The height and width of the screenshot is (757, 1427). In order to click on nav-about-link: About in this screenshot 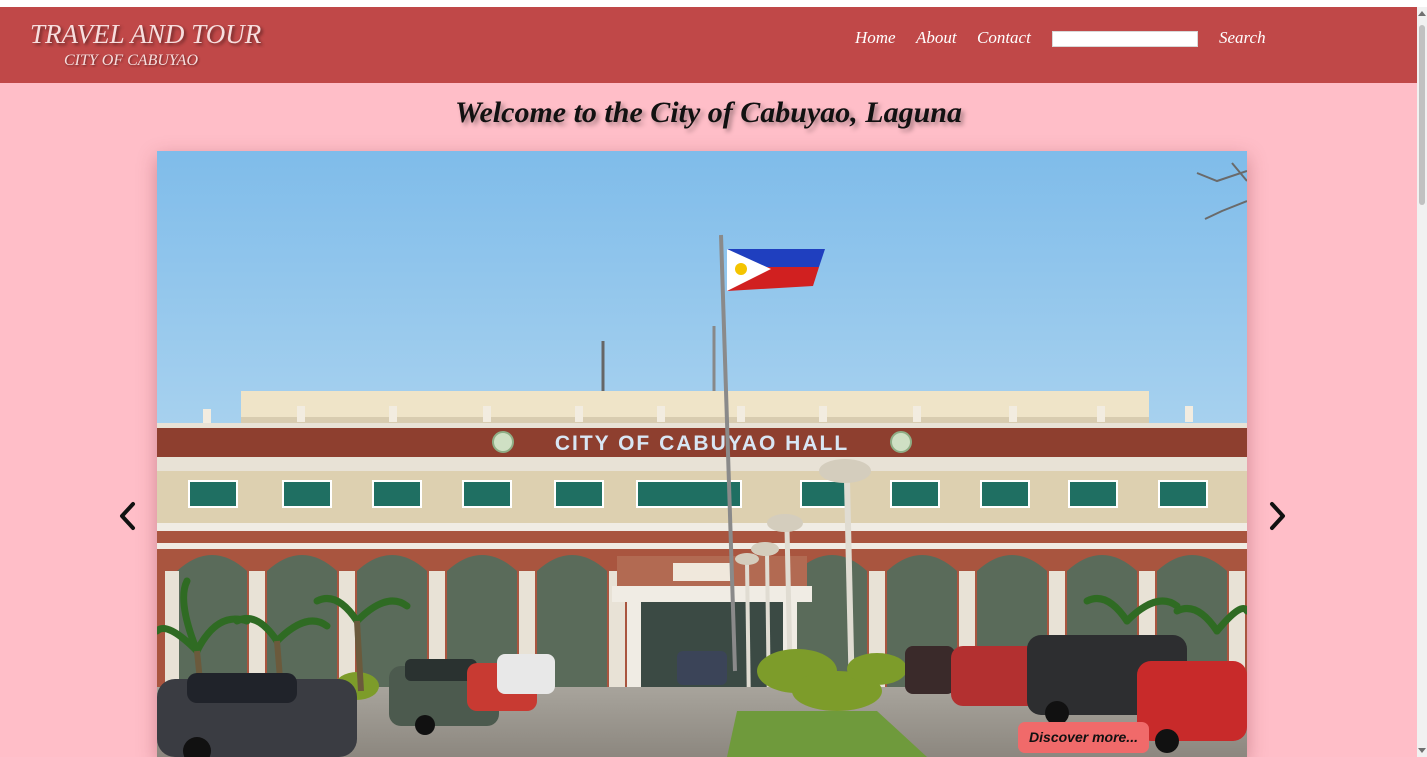, I will do `click(936, 38)`.